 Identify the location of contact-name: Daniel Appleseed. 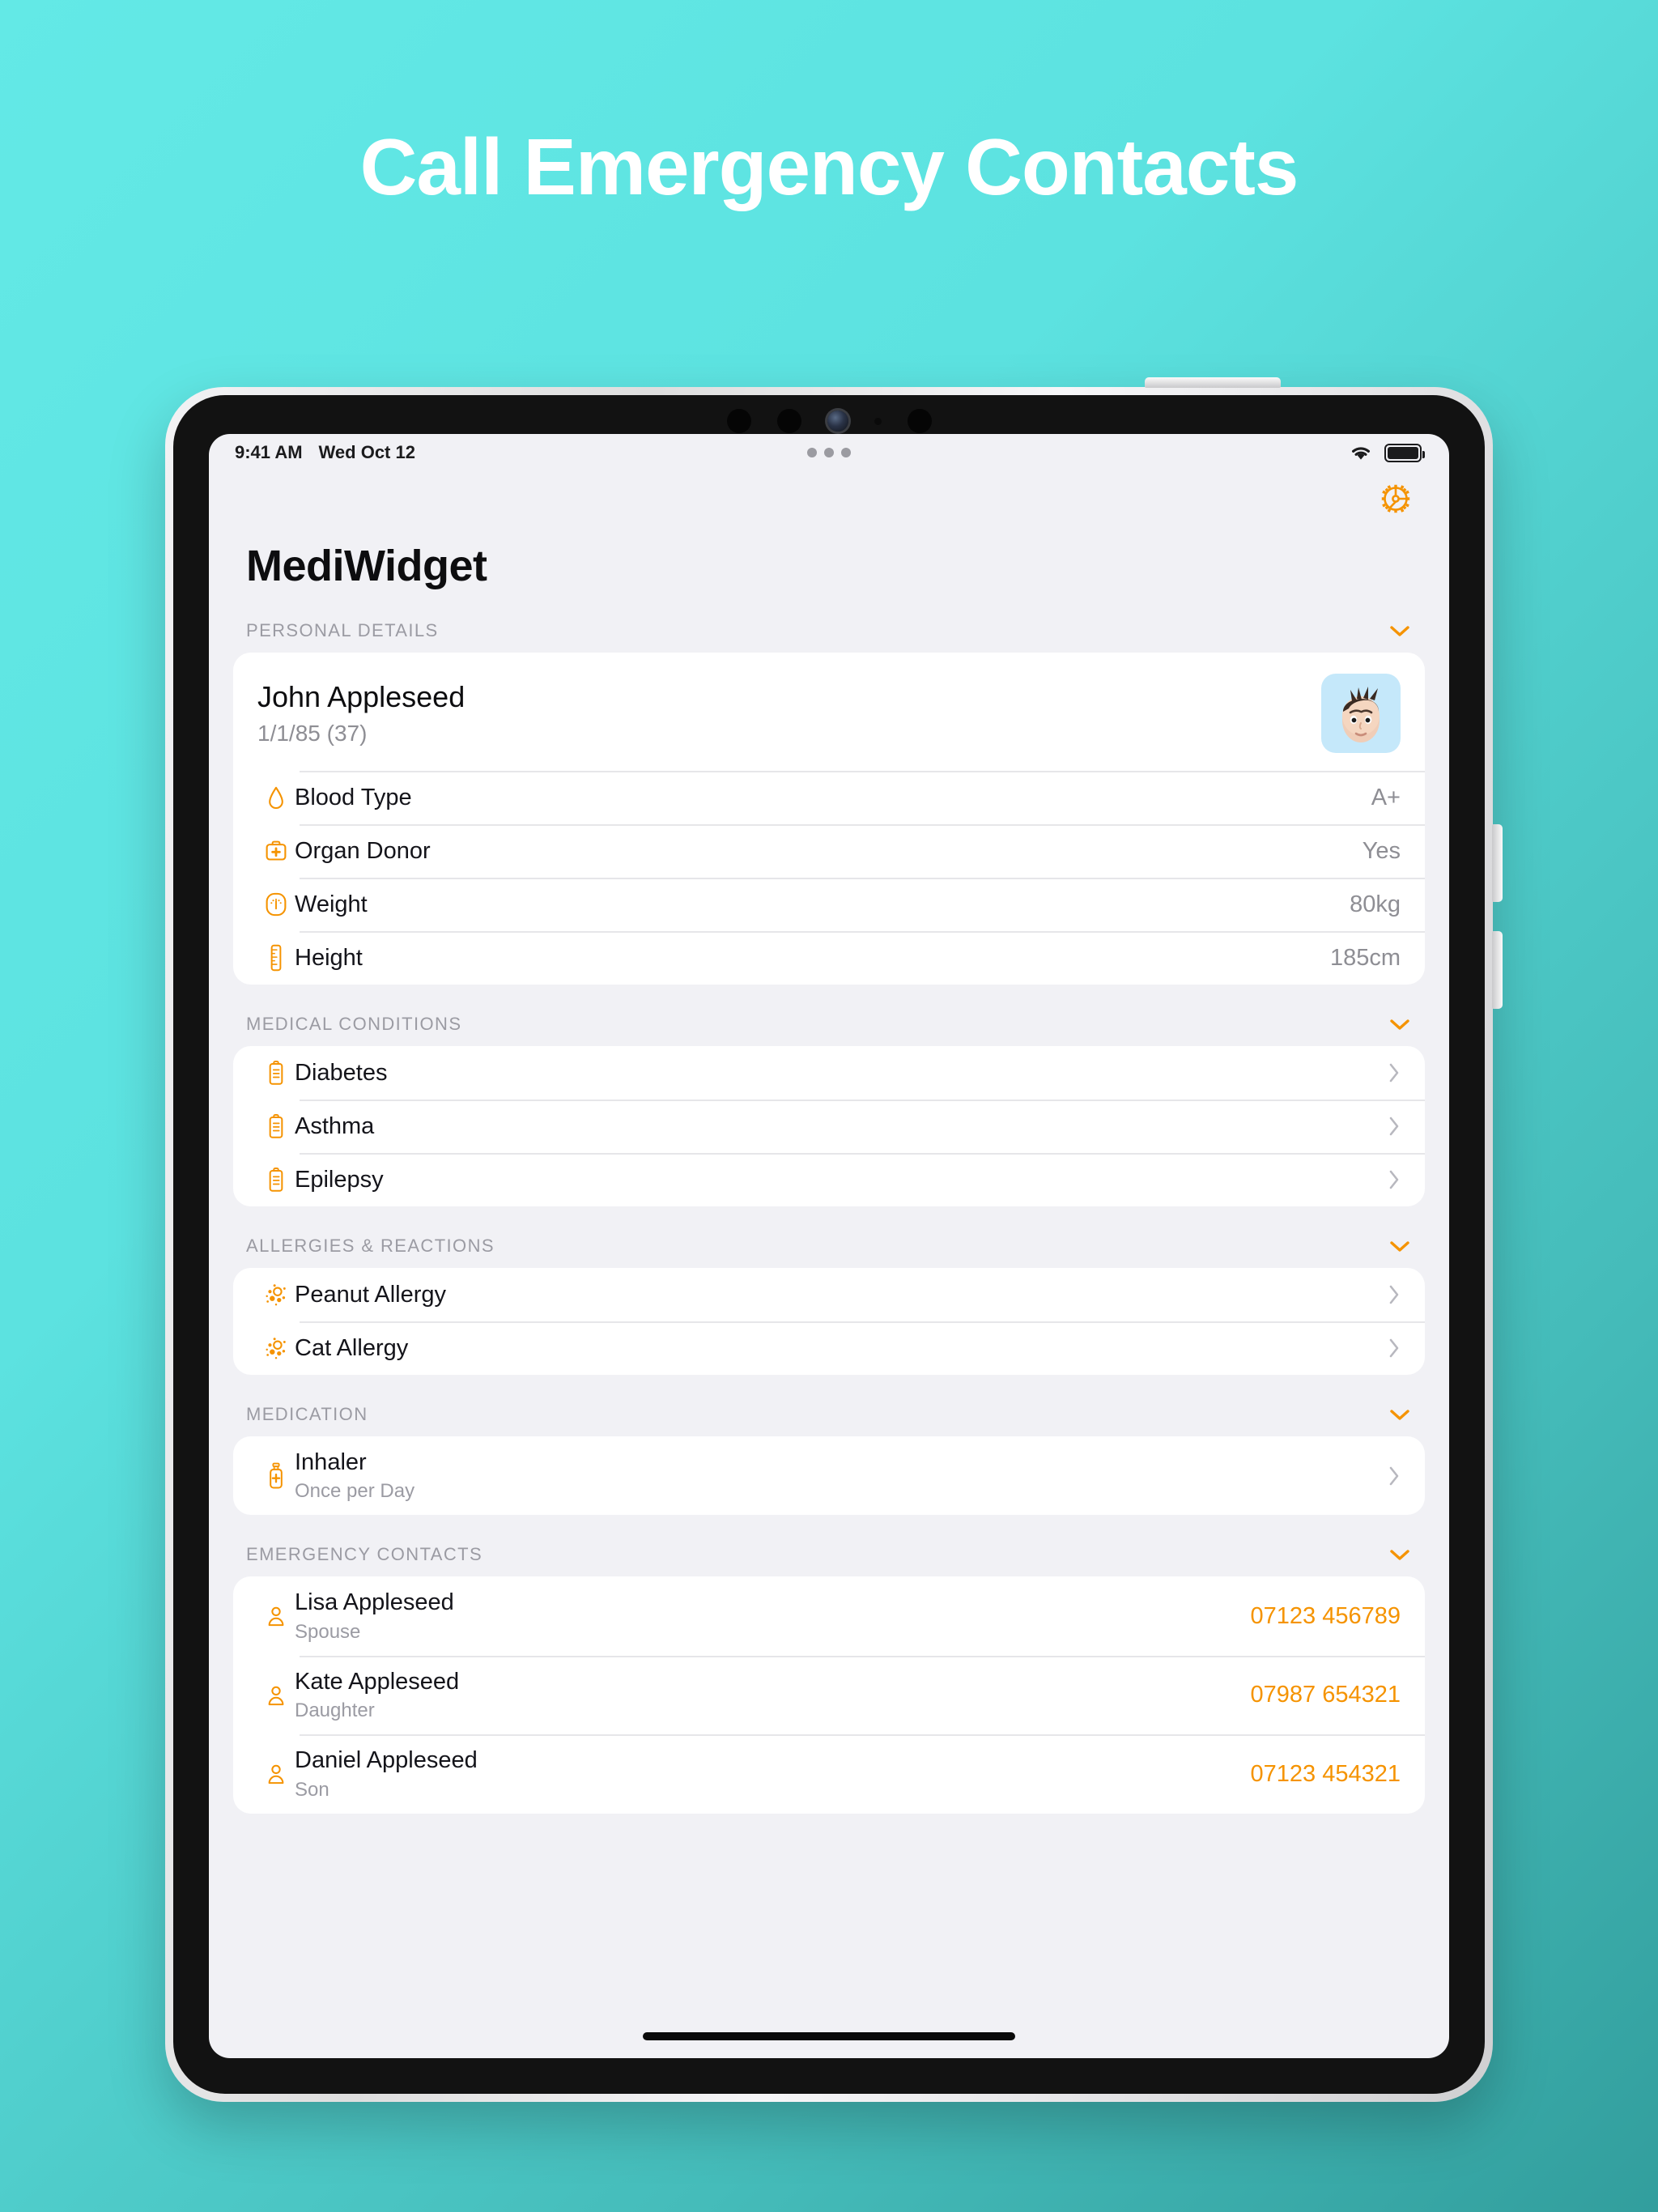
(386, 1761).